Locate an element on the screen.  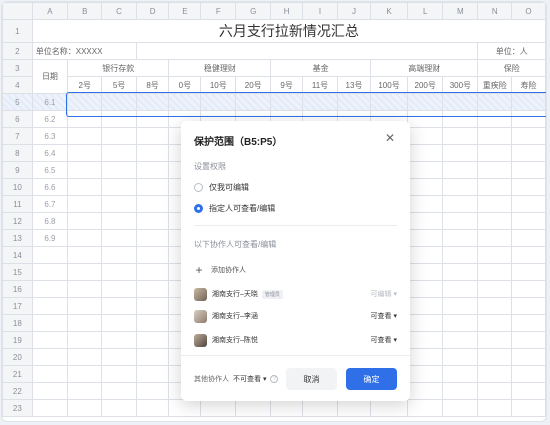
row-number: 13 is located at coordinates (17, 238).